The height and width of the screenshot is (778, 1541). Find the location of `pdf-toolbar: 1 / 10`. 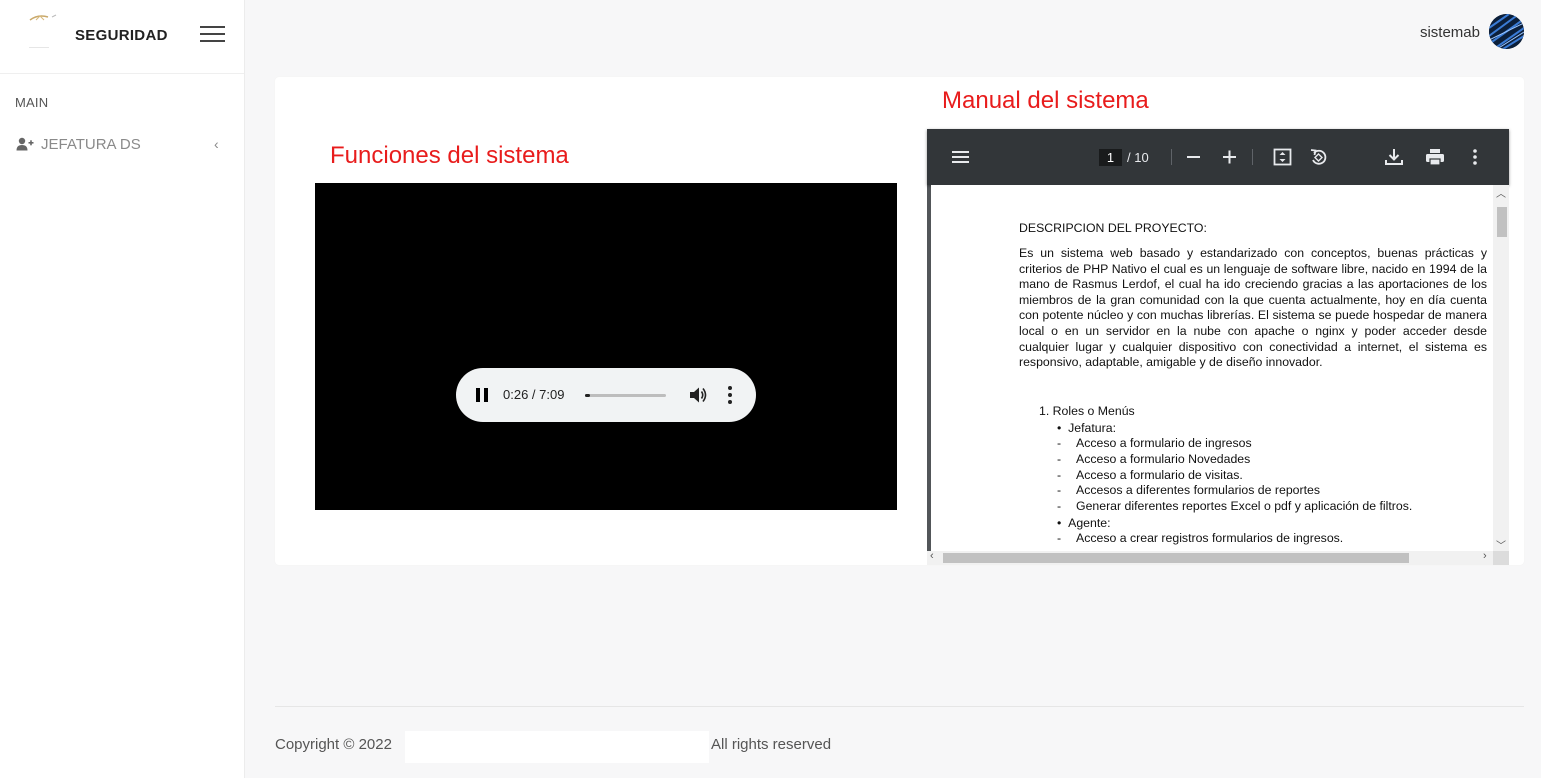

pdf-toolbar: 1 / 10 is located at coordinates (1218, 157).